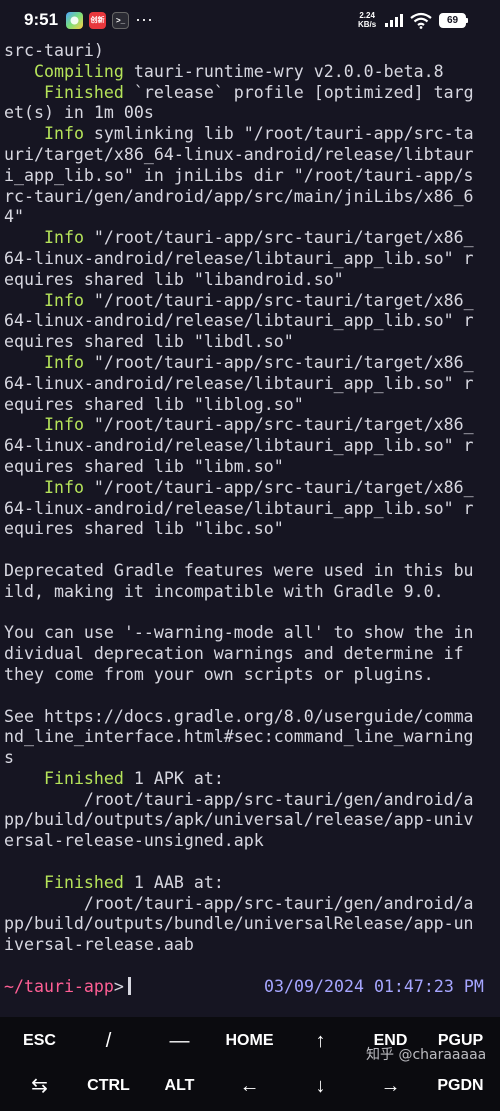  Describe the element at coordinates (252, 987) in the screenshot. I see `prompt-line: ~/tauri-app> 03/09/2024 01:47:23 PM` at that location.